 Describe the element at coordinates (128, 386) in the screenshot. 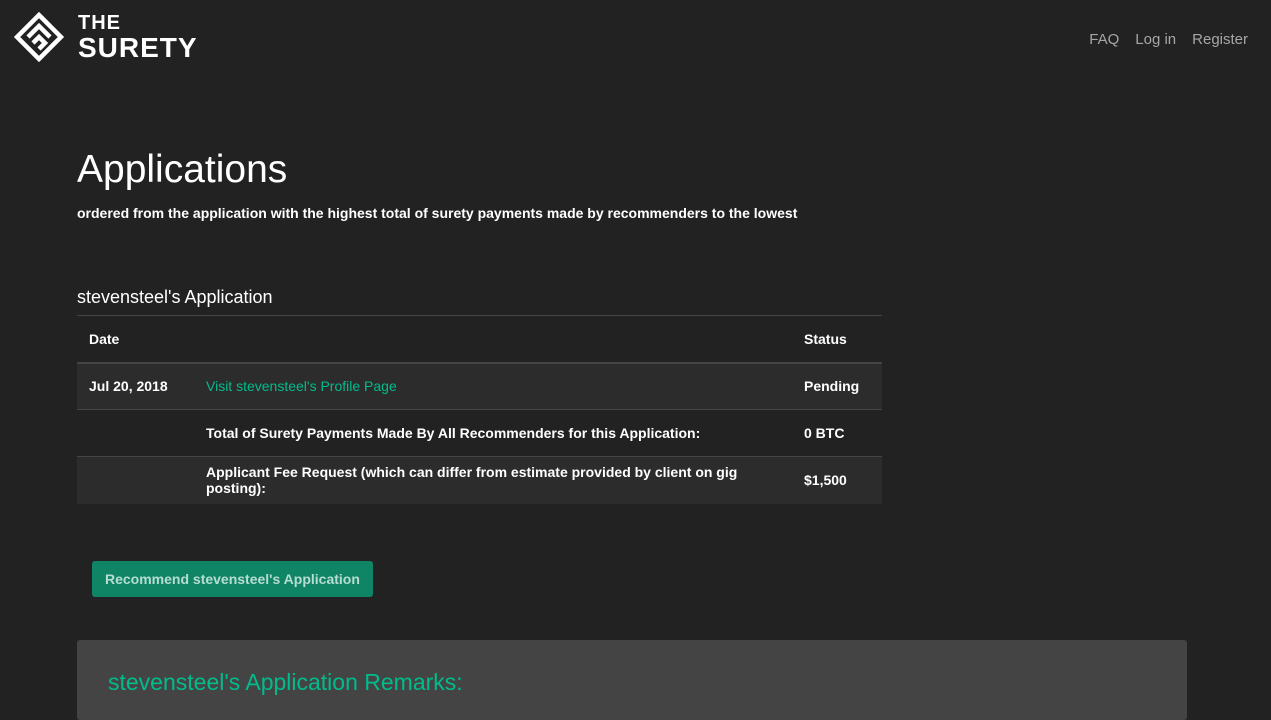

I see `cell-date: Jul 20, 2018` at that location.